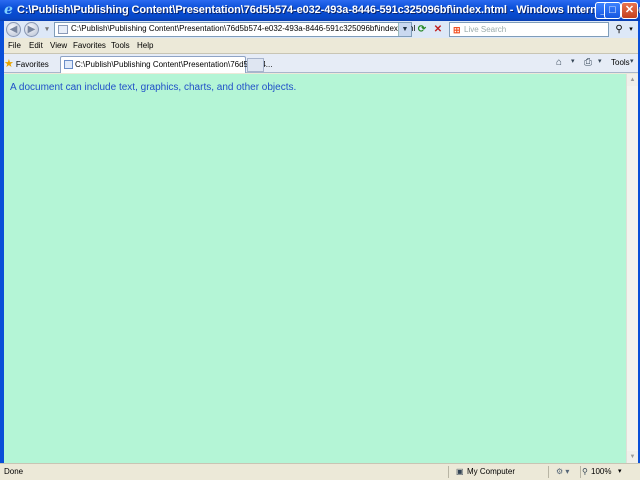 The image size is (640, 480). I want to click on tools-dropdown-icon: ▾, so click(632, 61).